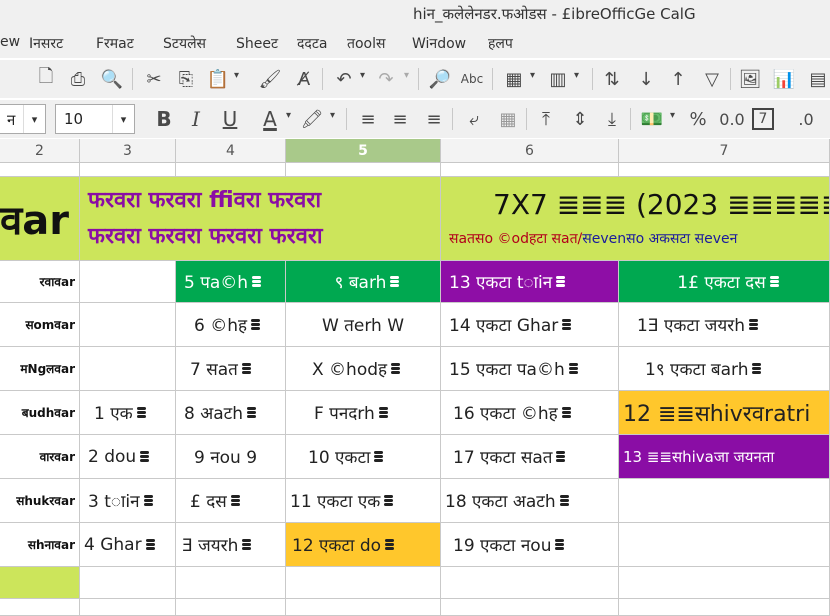  Describe the element at coordinates (362, 75) in the screenshot. I see `undo-dropdown-icon: ▾` at that location.